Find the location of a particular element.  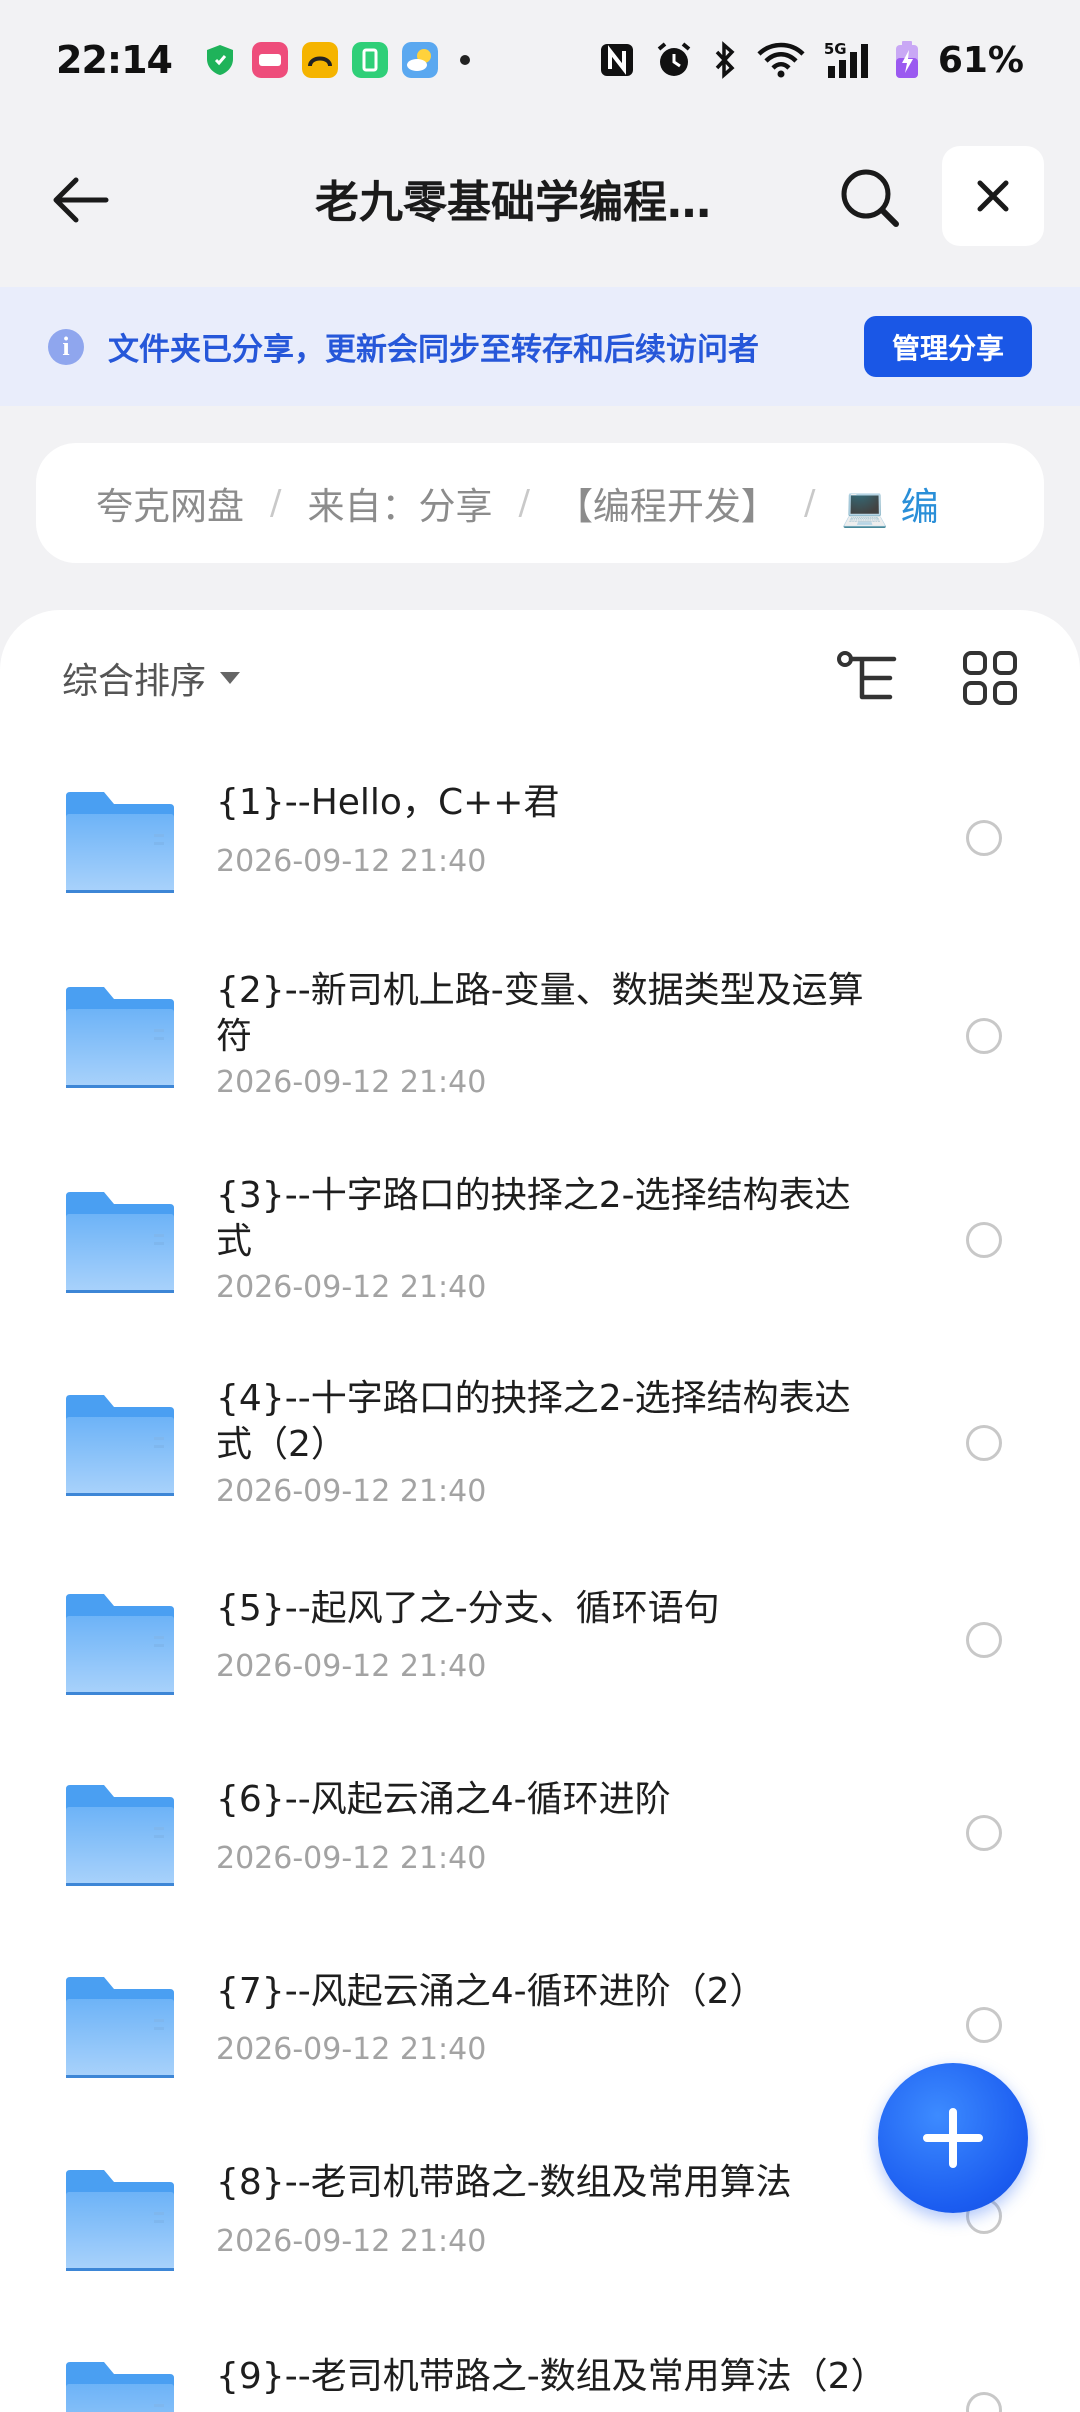

arrow-left-icon is located at coordinates (81, 200).